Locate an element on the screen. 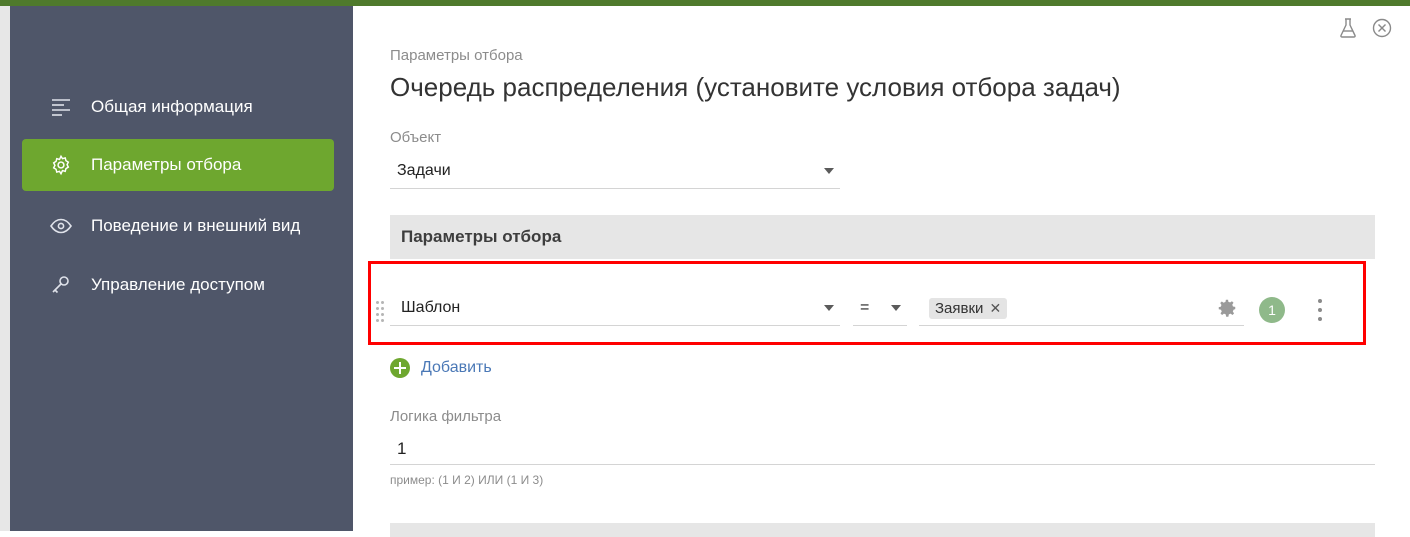 The height and width of the screenshot is (537, 1410). add-circle-icon is located at coordinates (400, 368).